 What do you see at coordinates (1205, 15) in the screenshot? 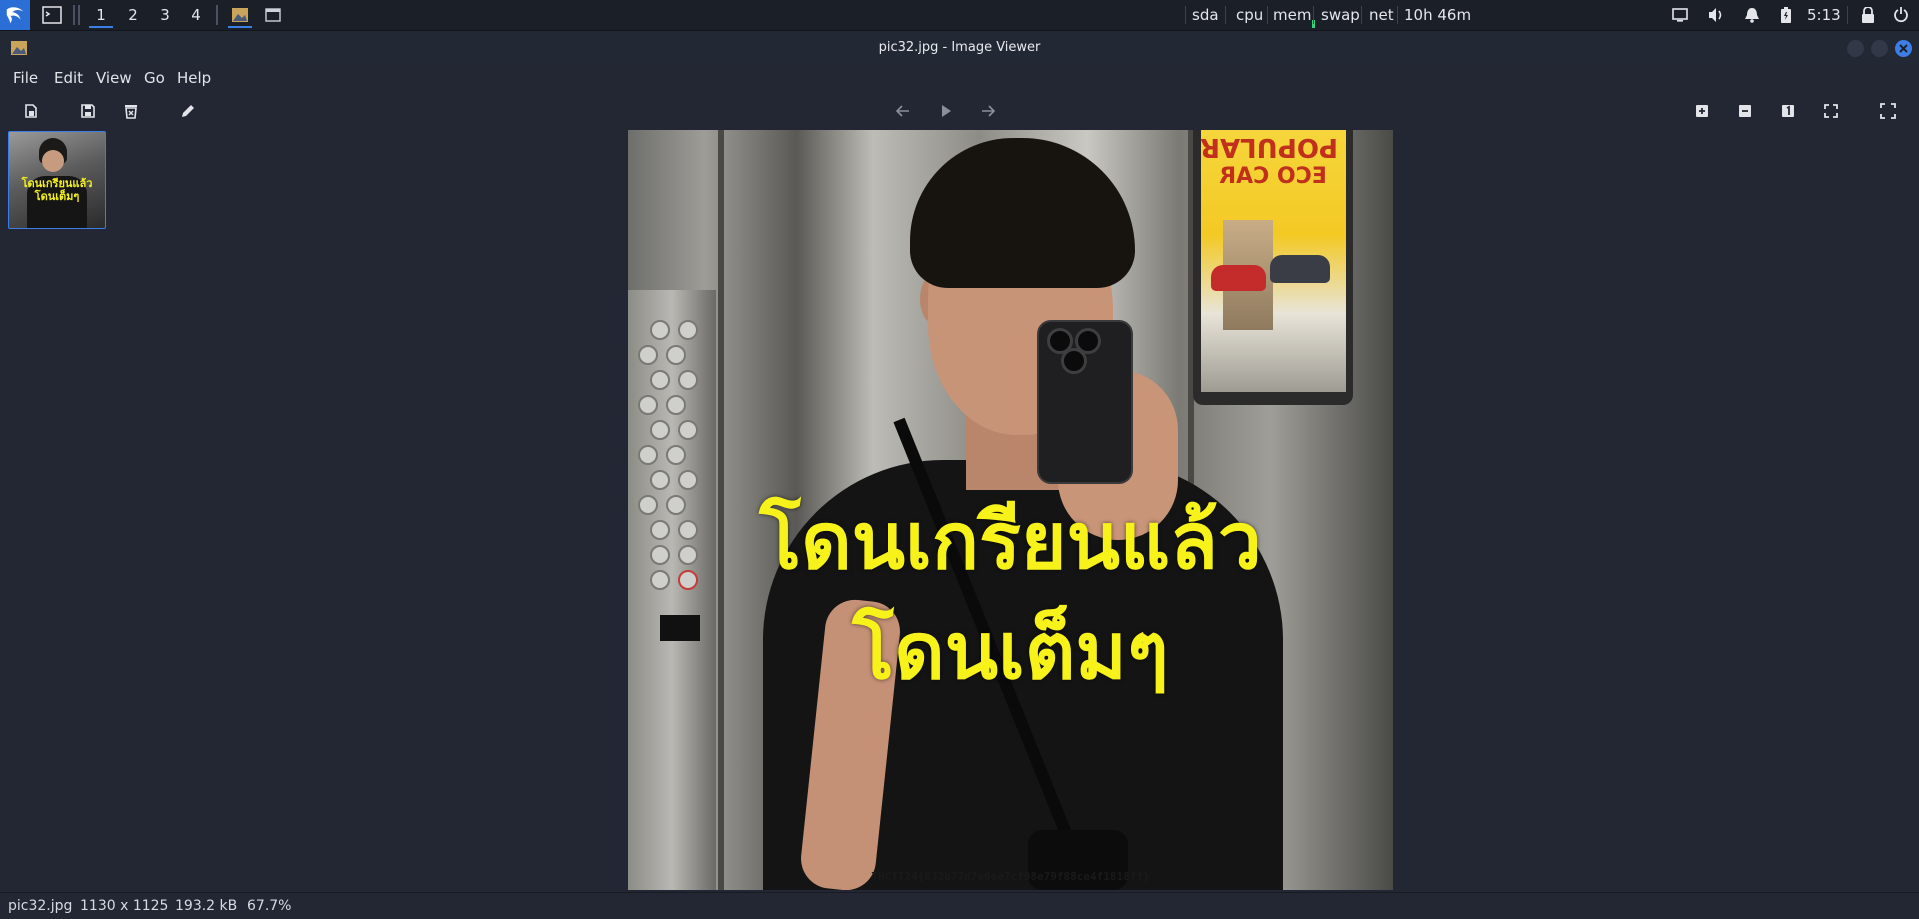
I see `sda-monitor: sda` at bounding box center [1205, 15].